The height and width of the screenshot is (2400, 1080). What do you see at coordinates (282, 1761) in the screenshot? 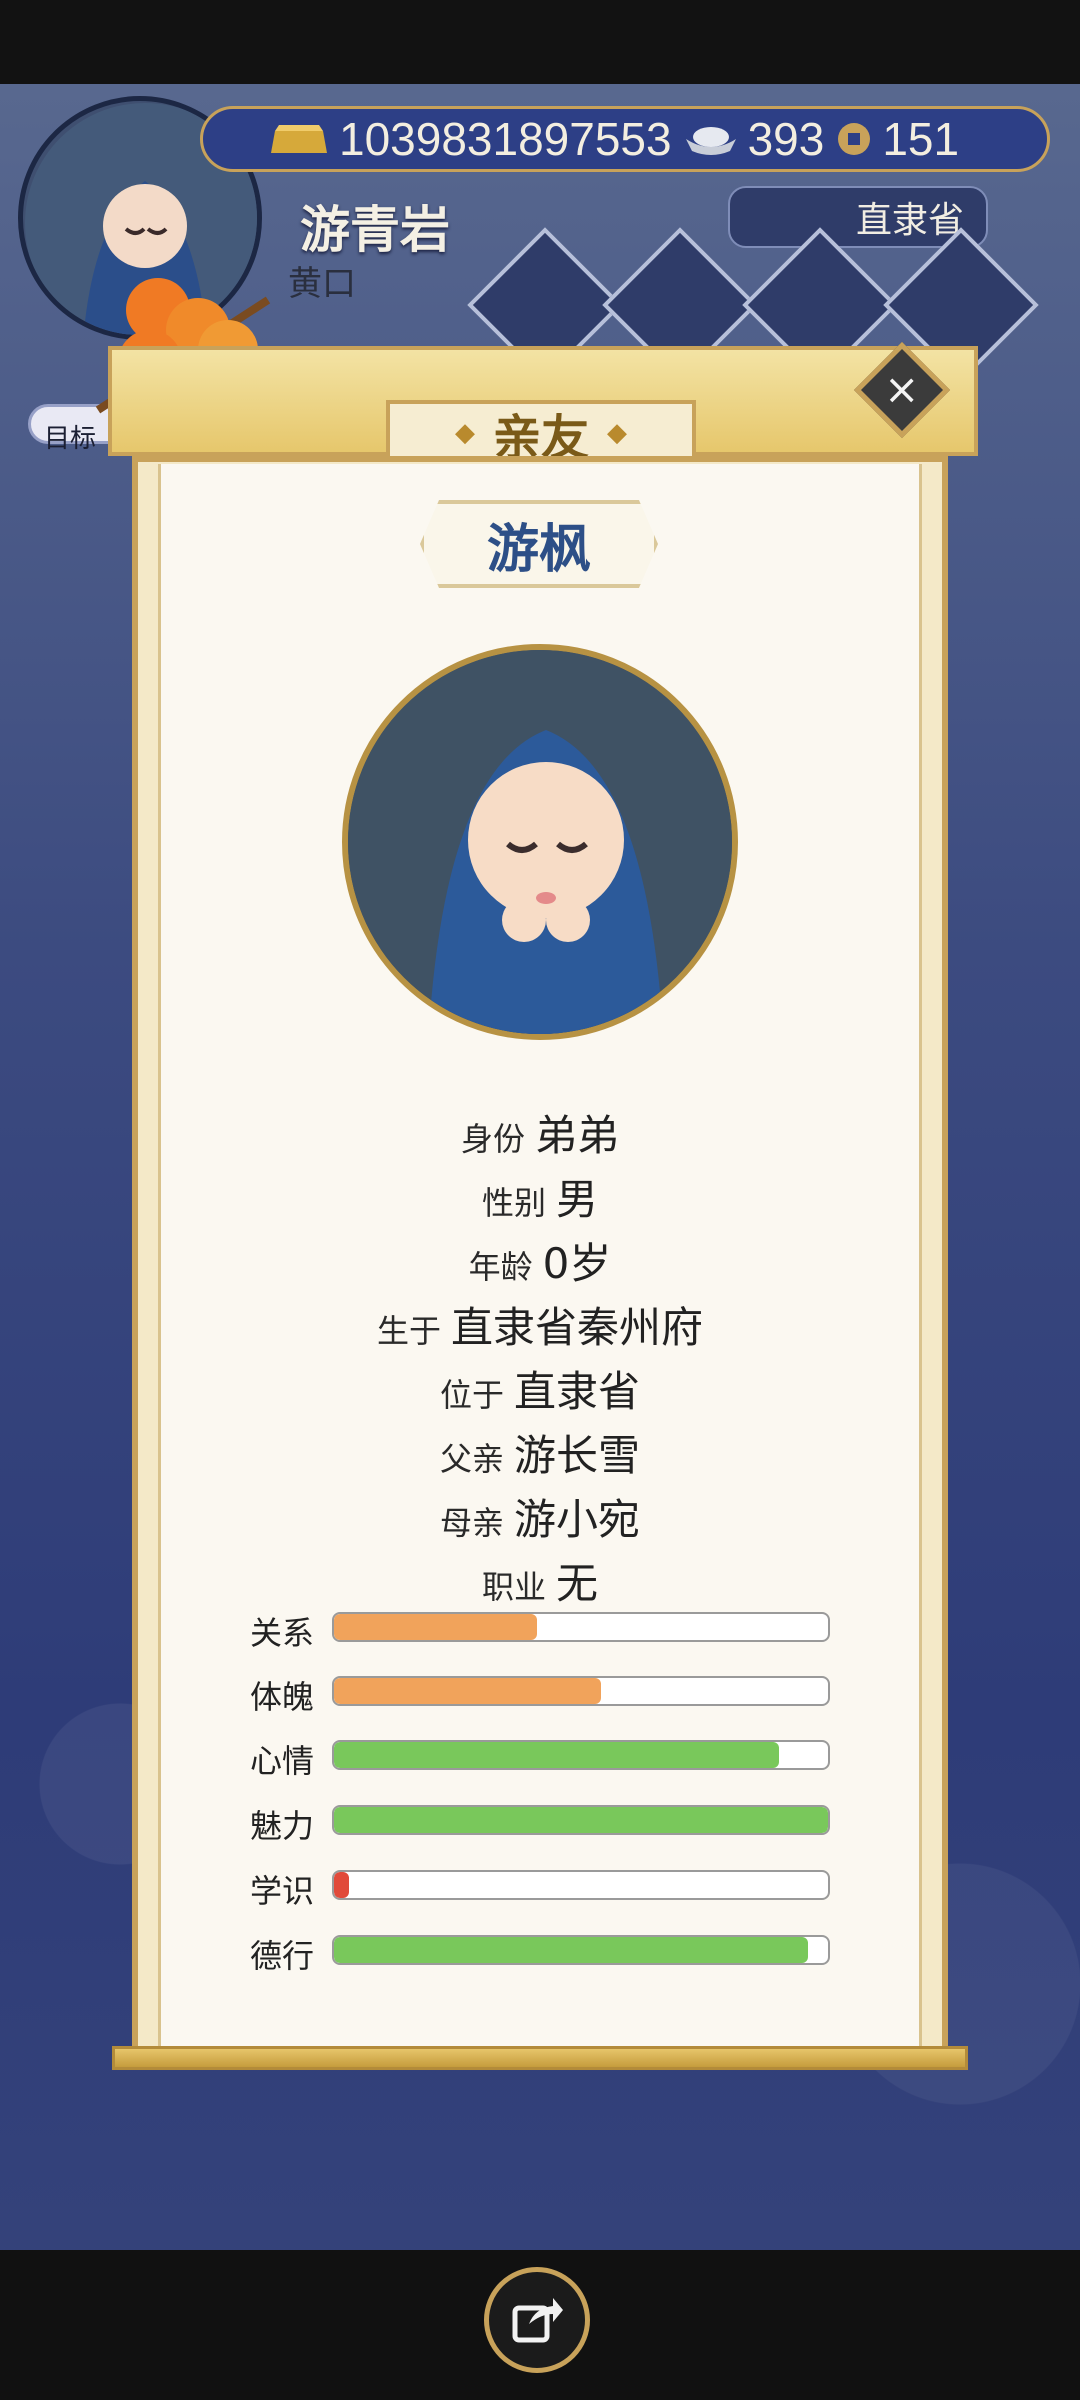
I see `stat-label: 心情` at bounding box center [282, 1761].